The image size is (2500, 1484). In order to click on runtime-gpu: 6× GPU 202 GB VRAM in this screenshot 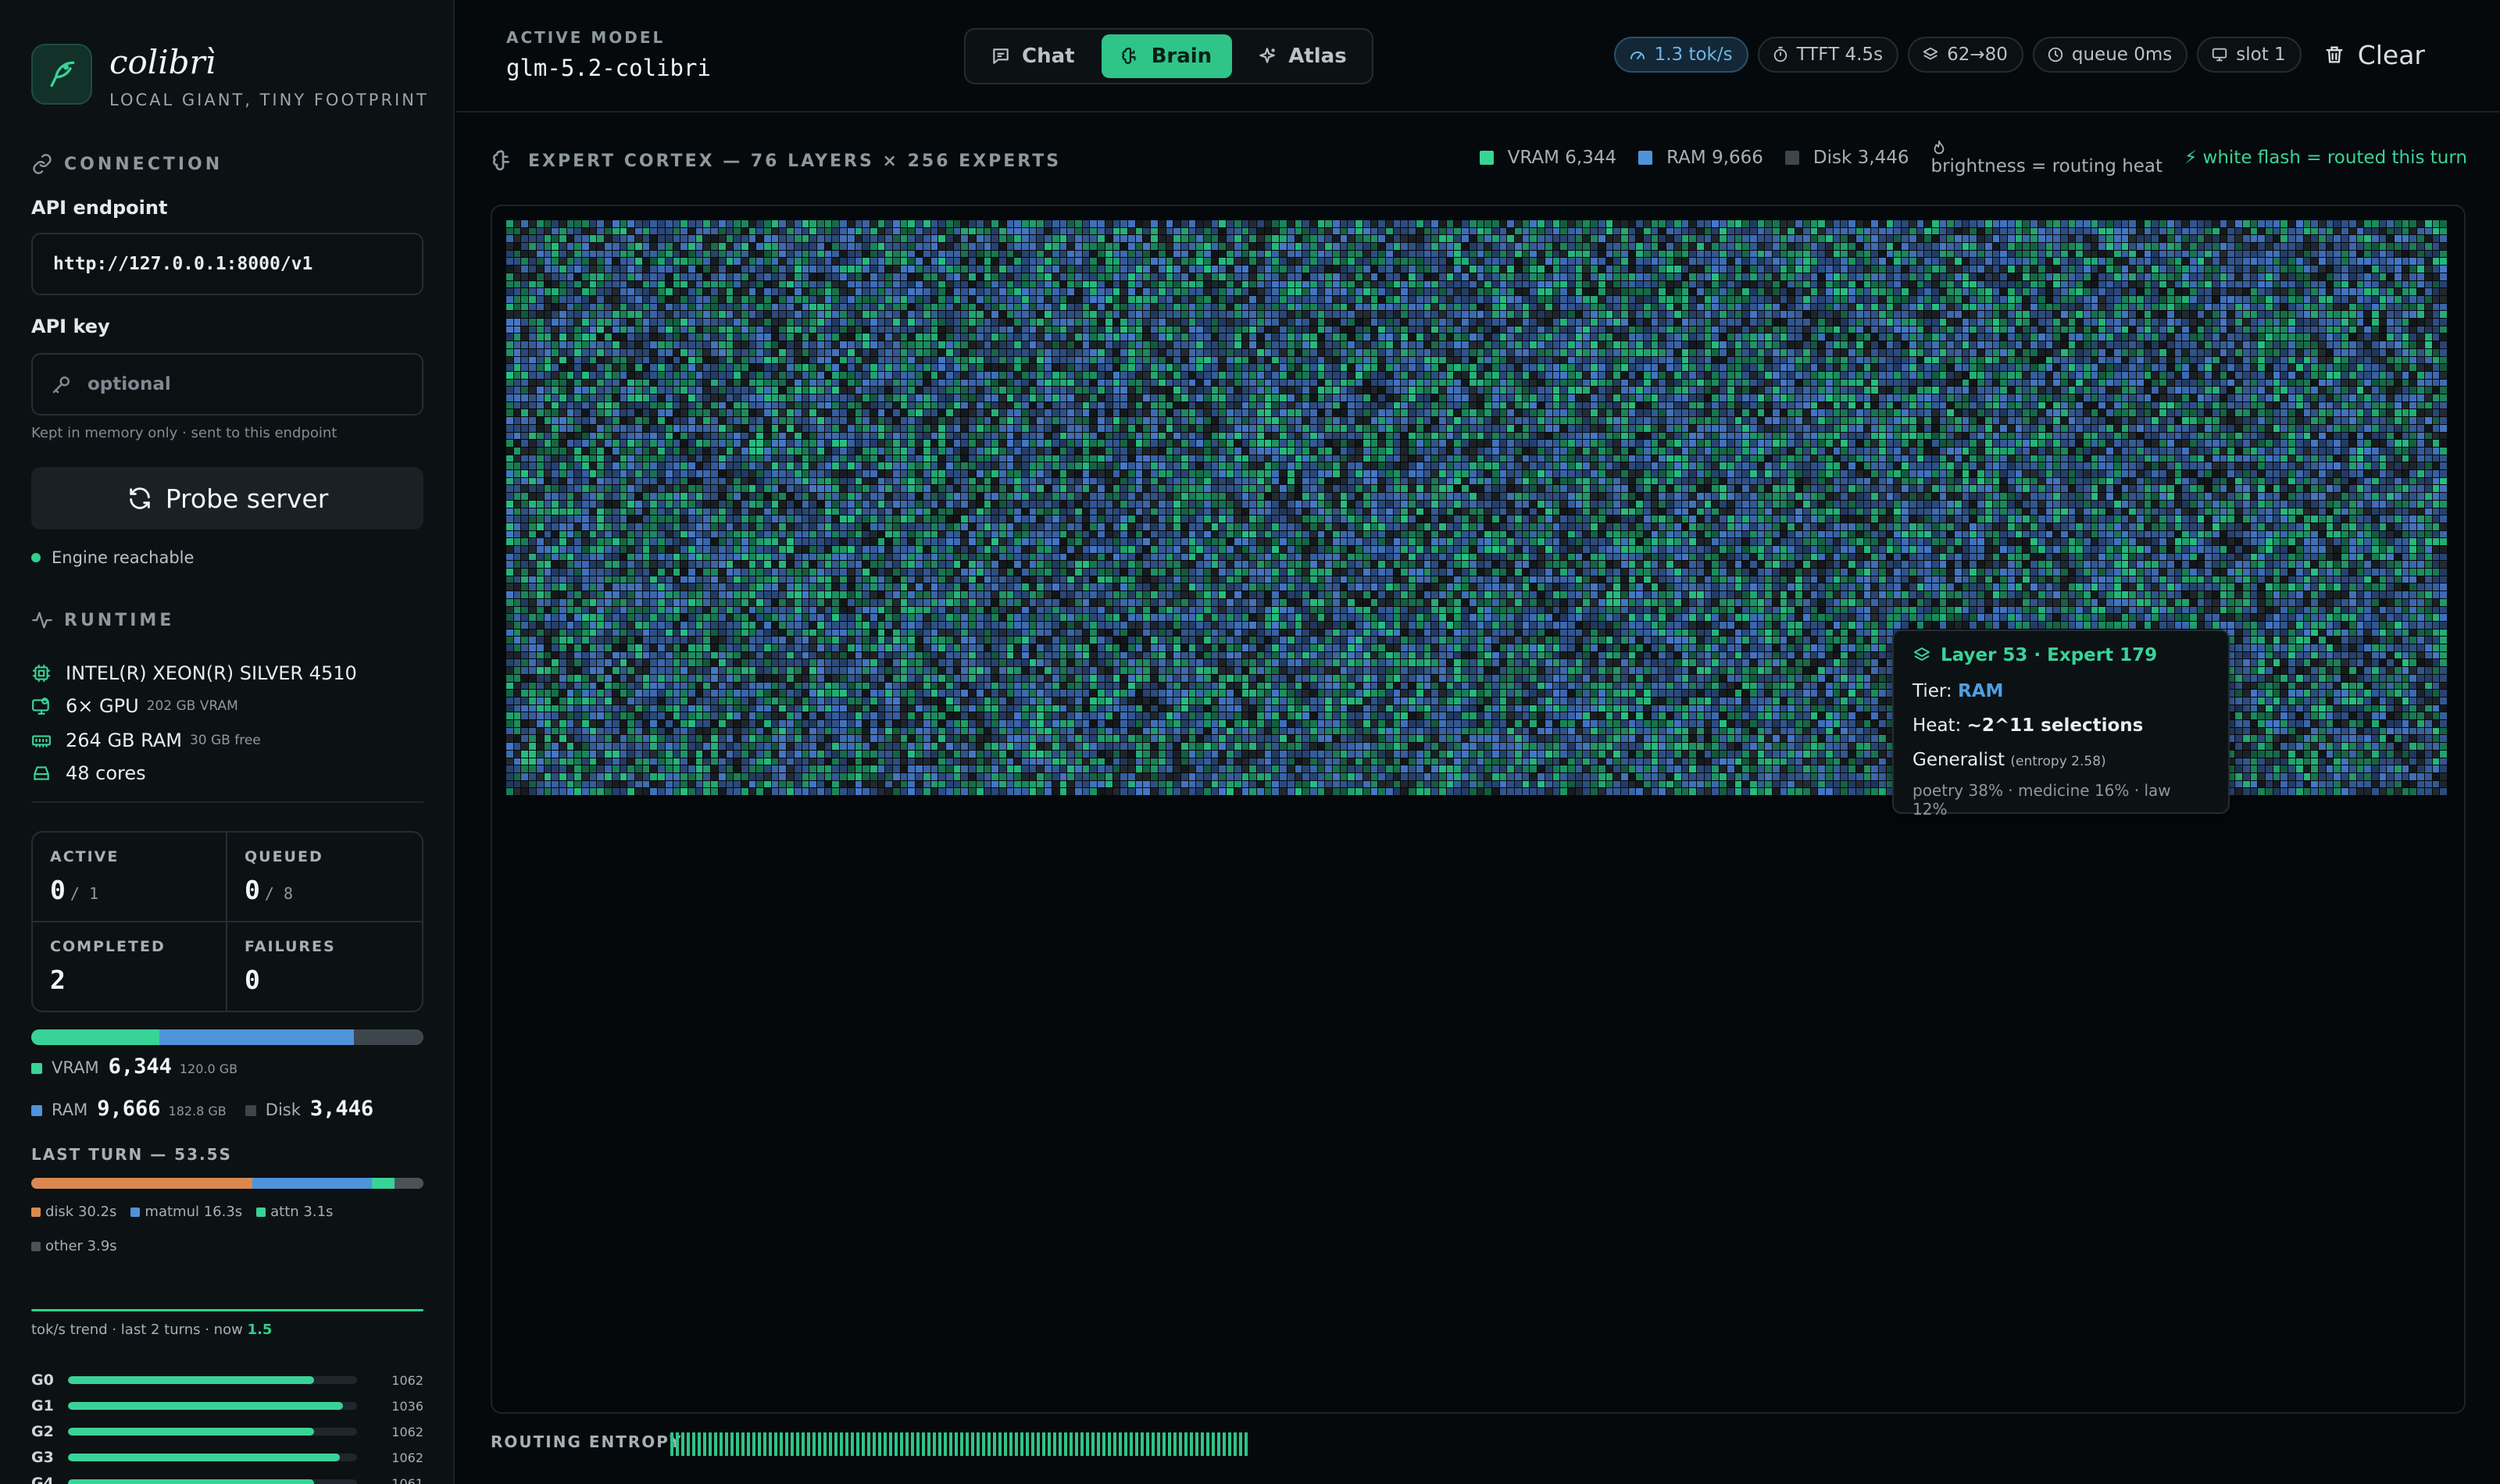, I will do `click(134, 706)`.